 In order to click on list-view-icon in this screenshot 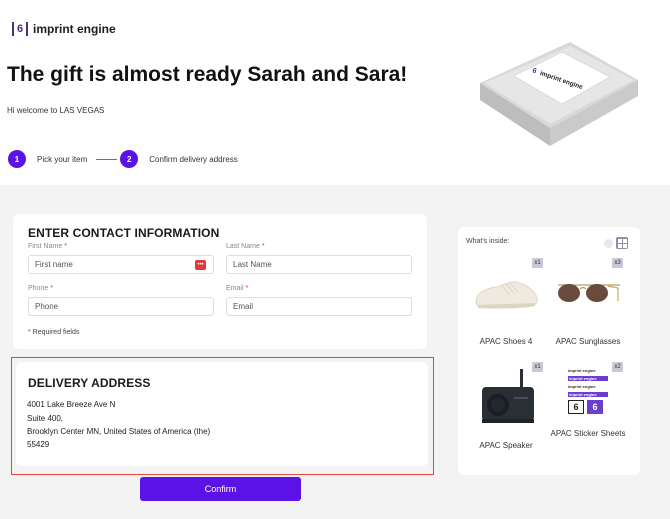, I will do `click(608, 243)`.